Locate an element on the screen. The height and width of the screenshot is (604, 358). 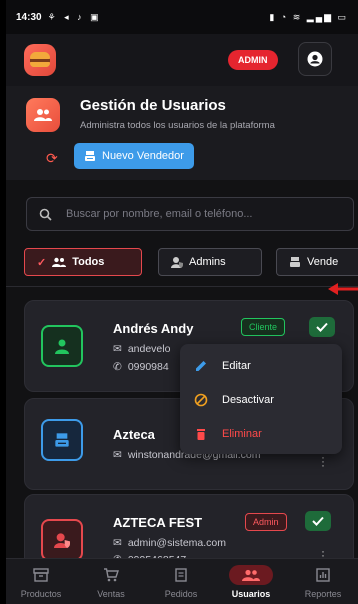
notification-icons: ⚘ ◂ ♪ ▣ is located at coordinates (74, 16).